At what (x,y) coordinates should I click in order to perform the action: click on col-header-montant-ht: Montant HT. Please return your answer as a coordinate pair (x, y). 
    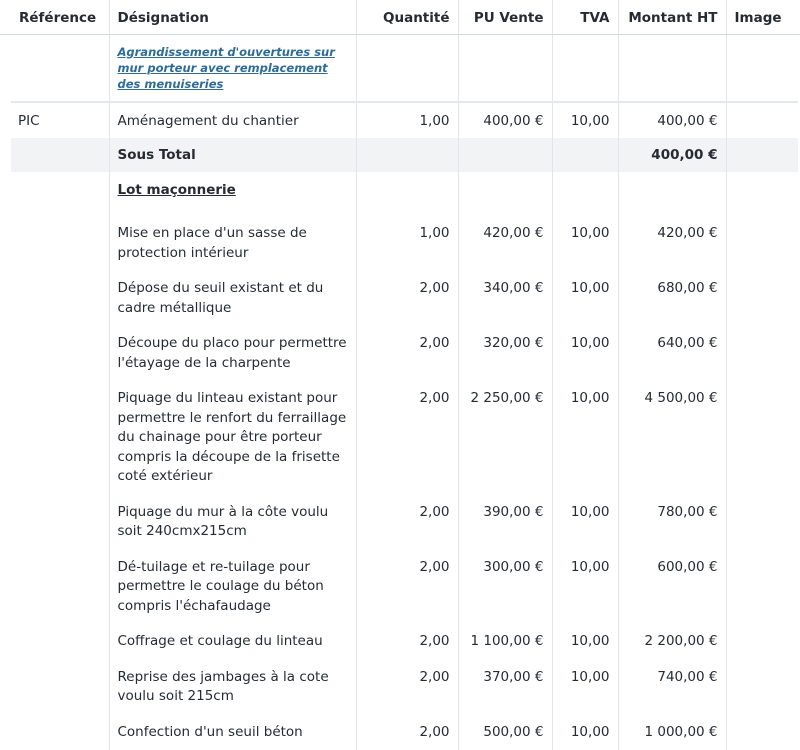
    Looking at the image, I should click on (672, 17).